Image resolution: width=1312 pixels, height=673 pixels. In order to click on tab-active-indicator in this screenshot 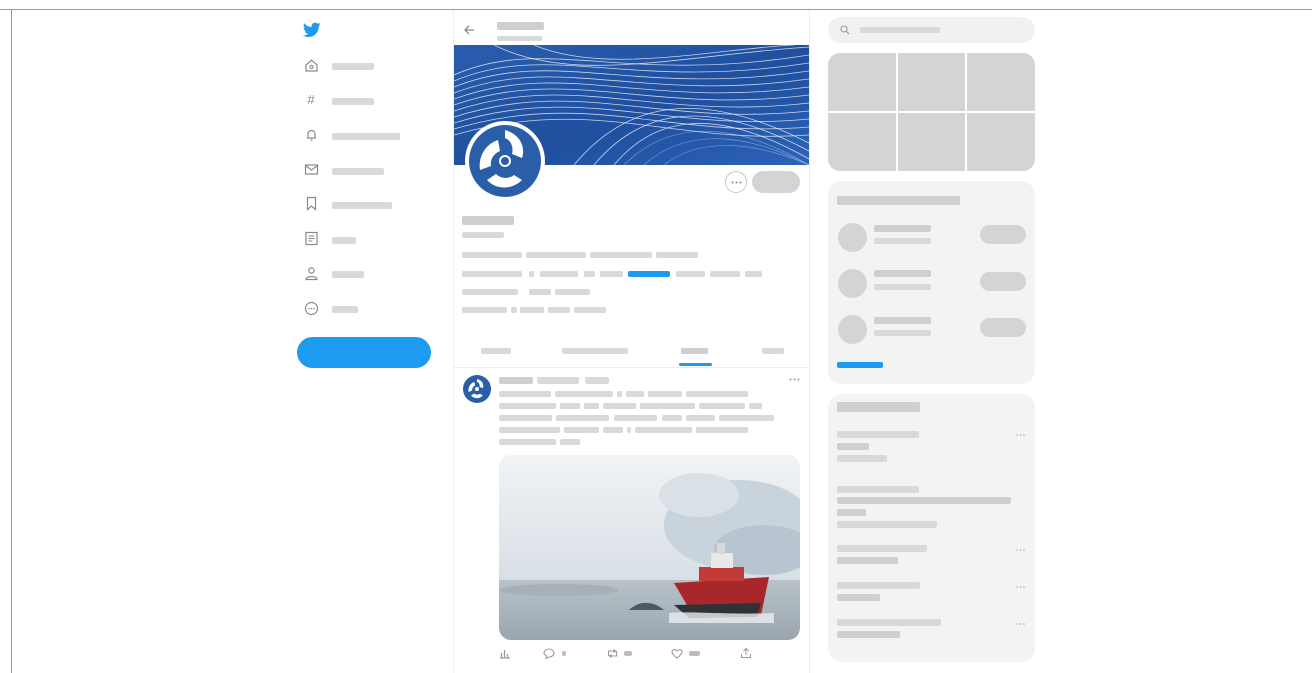, I will do `click(695, 364)`.